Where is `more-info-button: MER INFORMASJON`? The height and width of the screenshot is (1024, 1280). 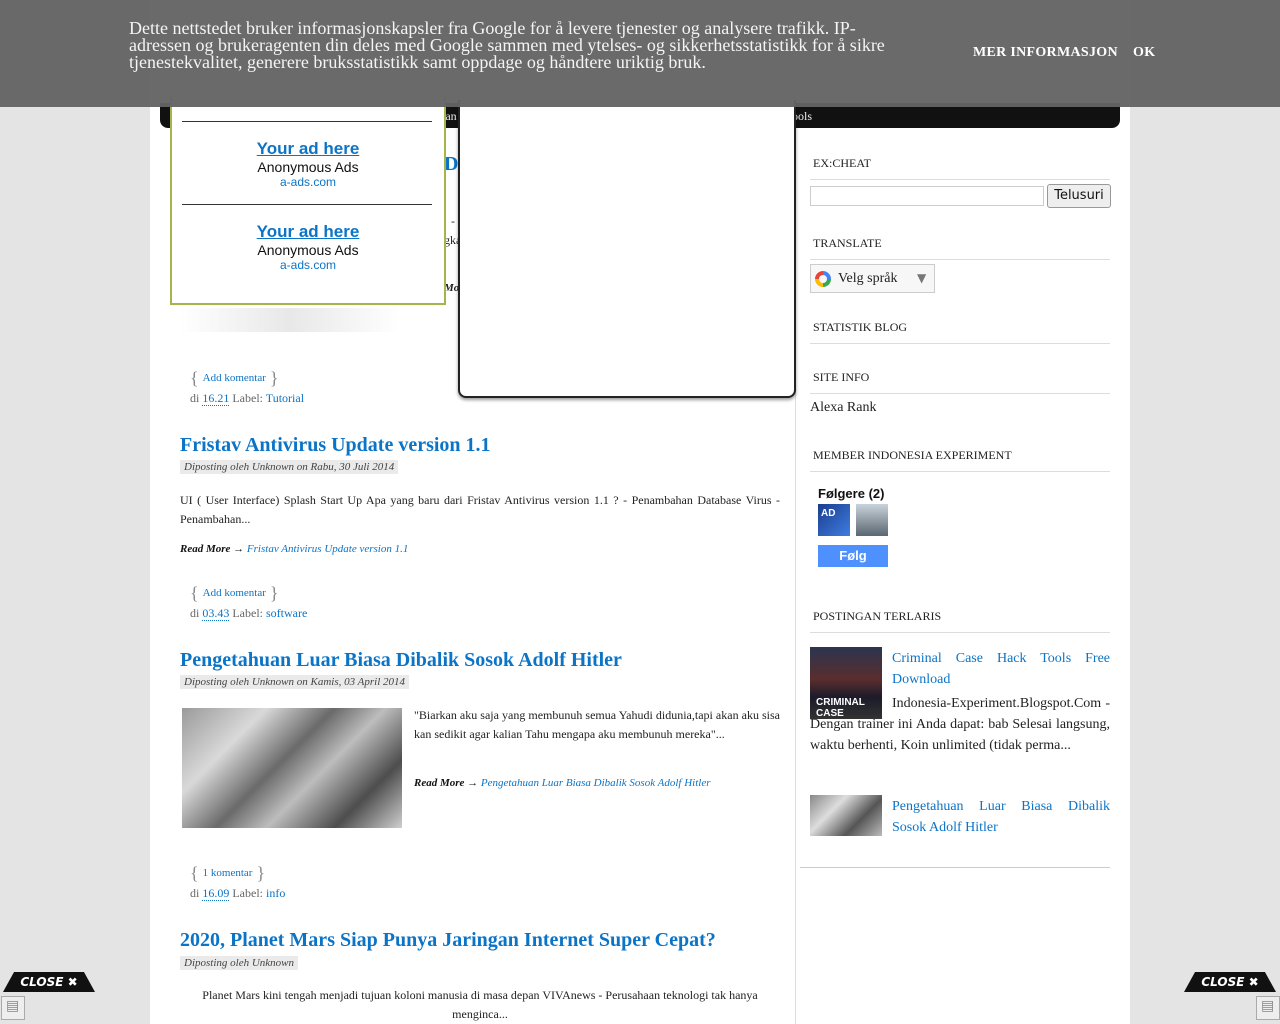 more-info-button: MER INFORMASJON is located at coordinates (1045, 53).